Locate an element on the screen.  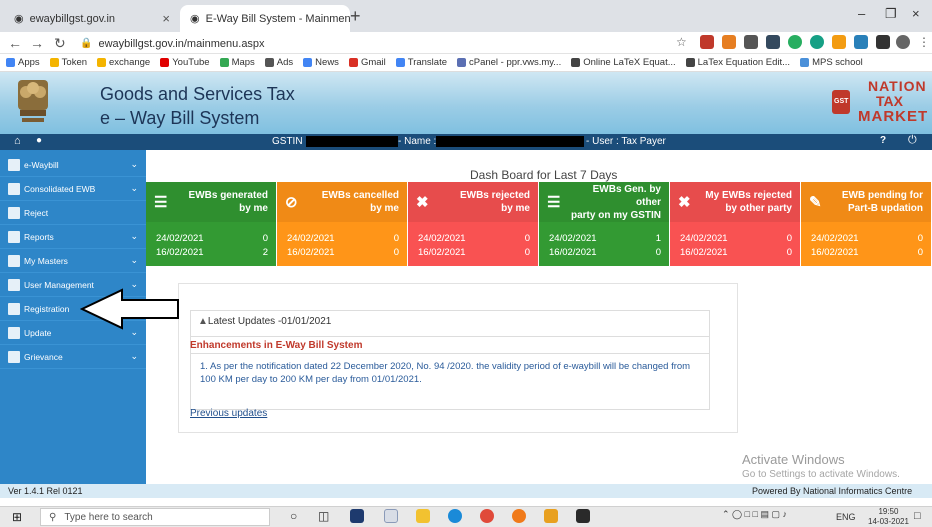
chrome-icon is located at coordinates (487, 516).